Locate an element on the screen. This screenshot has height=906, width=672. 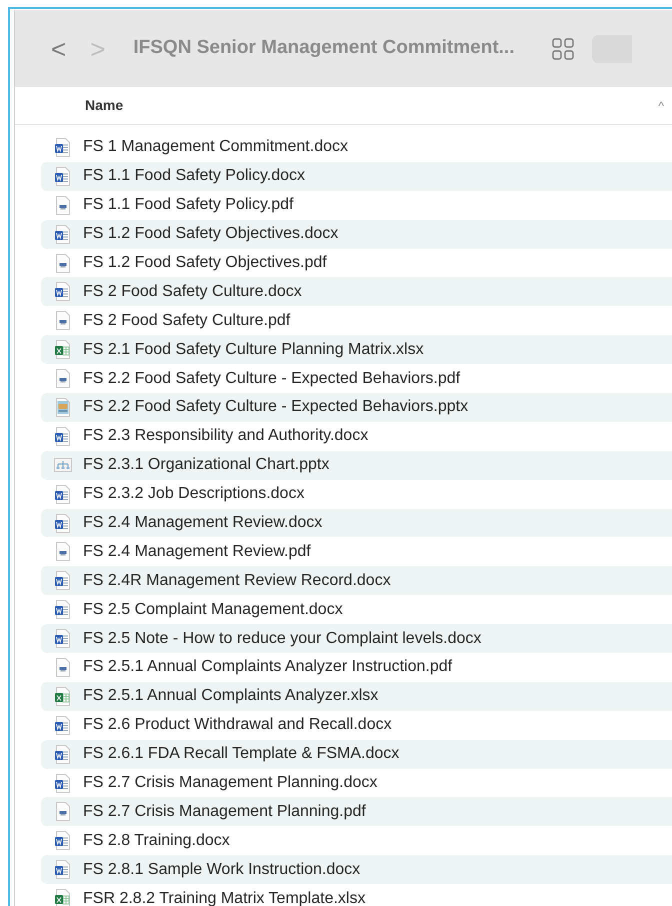
file-name: FS 1.1 Food Safety Policy.pdf is located at coordinates (188, 205).